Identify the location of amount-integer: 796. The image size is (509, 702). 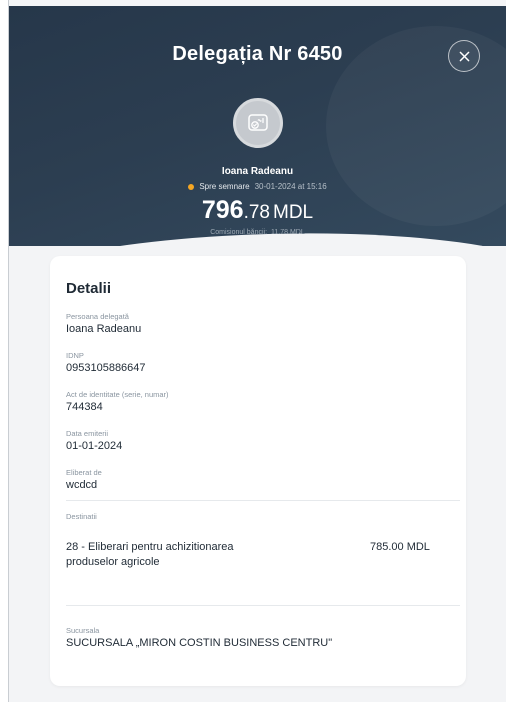
(222, 210).